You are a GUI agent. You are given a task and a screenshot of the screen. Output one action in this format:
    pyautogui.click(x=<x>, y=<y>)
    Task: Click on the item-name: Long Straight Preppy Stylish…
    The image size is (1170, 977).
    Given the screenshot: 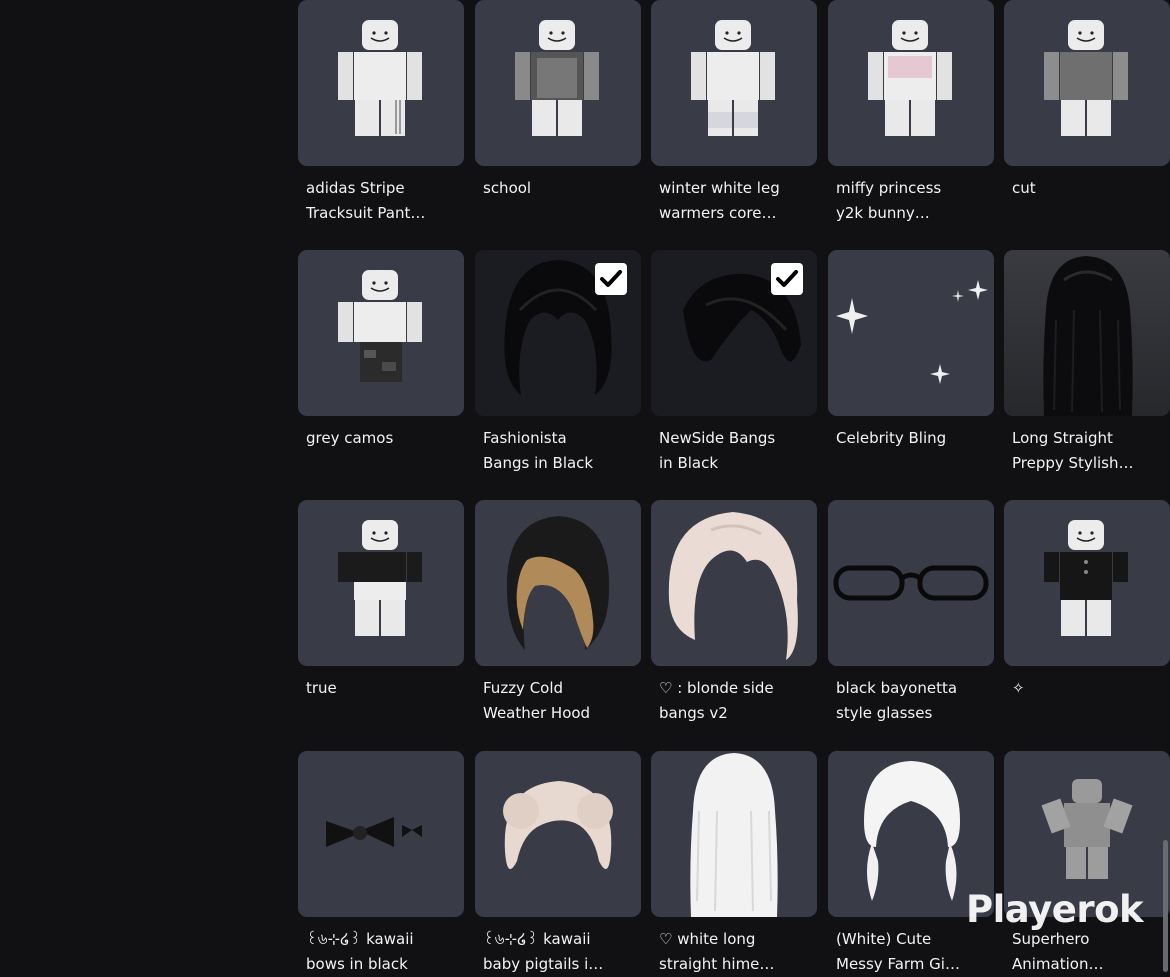 What is the action you would take?
    pyautogui.click(x=1087, y=451)
    